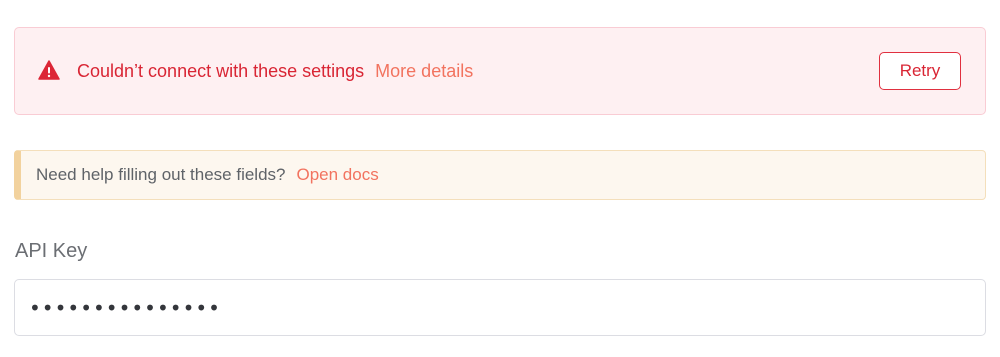 The width and height of the screenshot is (1000, 357). I want to click on more-details-link: More details, so click(424, 71).